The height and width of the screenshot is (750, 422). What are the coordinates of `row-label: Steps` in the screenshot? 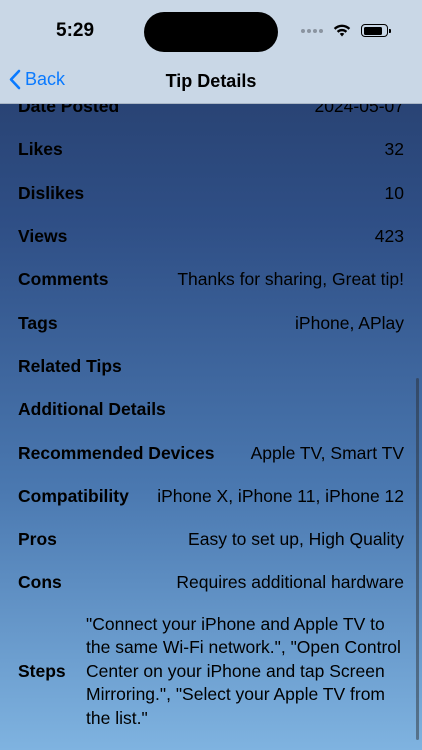 It's located at (42, 670).